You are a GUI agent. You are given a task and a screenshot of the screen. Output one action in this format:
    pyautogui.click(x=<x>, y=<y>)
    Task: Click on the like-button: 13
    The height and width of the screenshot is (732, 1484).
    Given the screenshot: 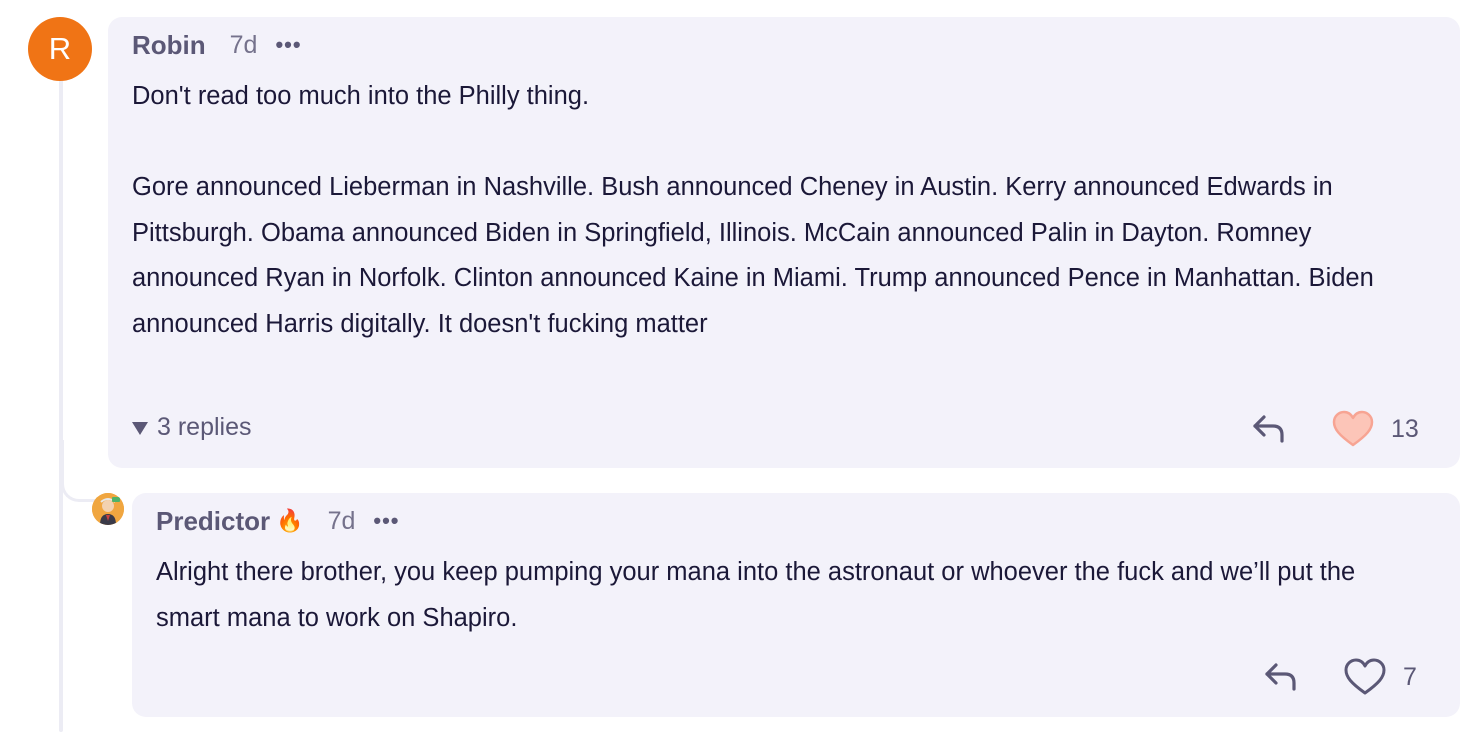 What is the action you would take?
    pyautogui.click(x=1375, y=429)
    